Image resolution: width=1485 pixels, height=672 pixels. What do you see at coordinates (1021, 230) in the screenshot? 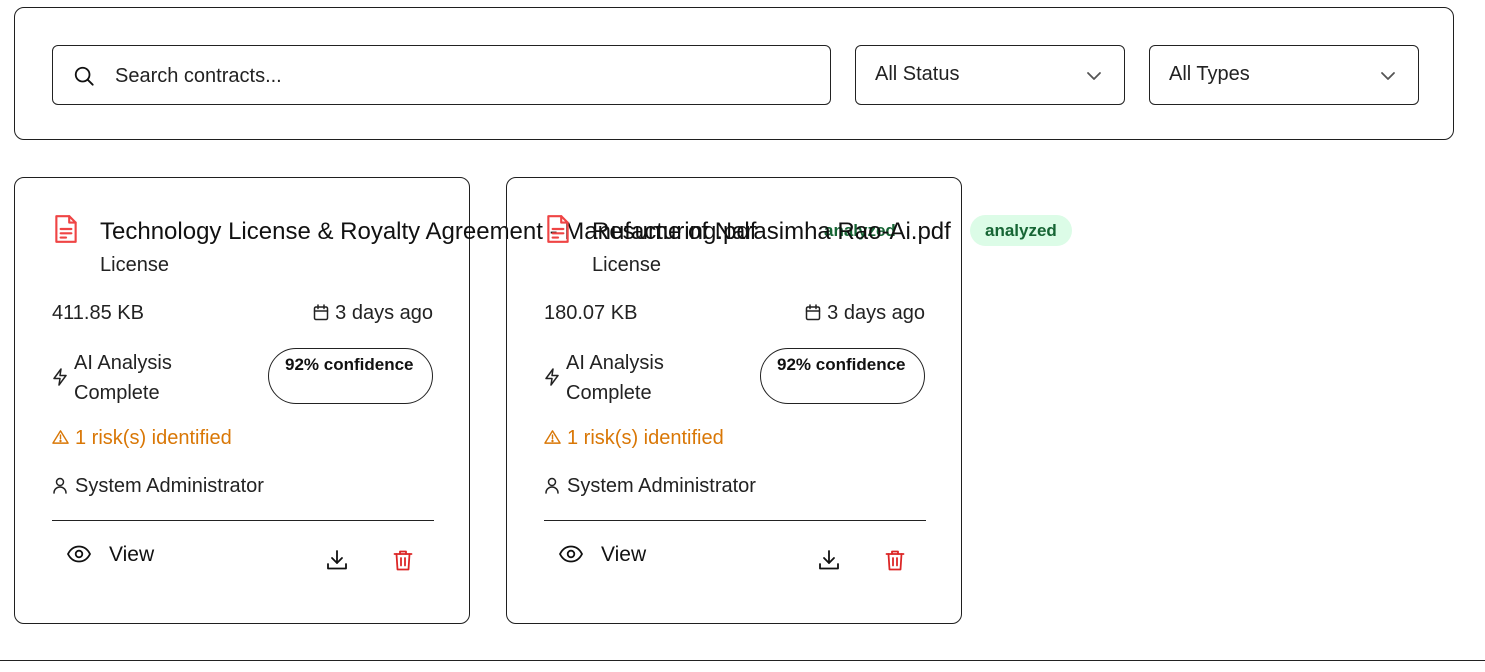
I see `status-badge: analyzed` at bounding box center [1021, 230].